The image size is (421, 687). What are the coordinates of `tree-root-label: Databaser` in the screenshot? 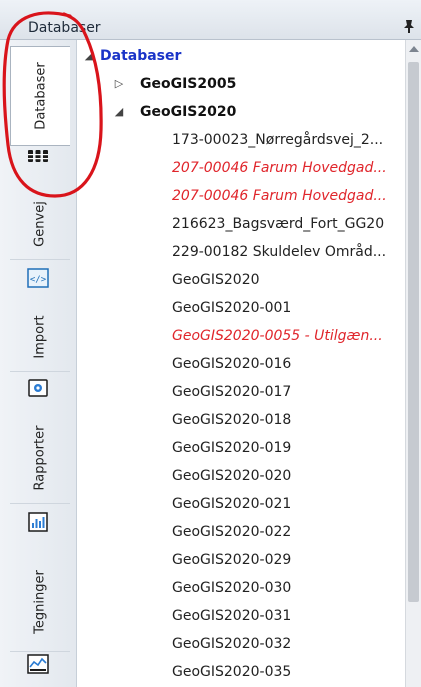 It's located at (141, 56).